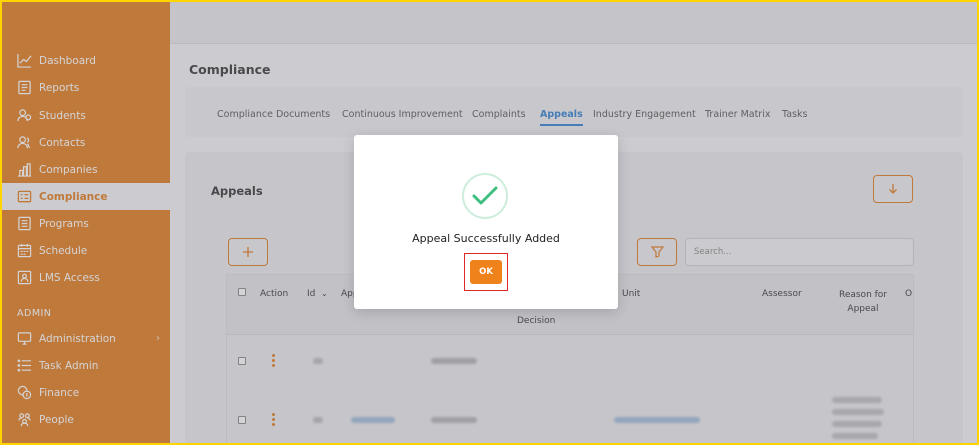 This screenshot has width=979, height=445. What do you see at coordinates (486, 238) in the screenshot?
I see `dialog-message: Appeal Successfully Added` at bounding box center [486, 238].